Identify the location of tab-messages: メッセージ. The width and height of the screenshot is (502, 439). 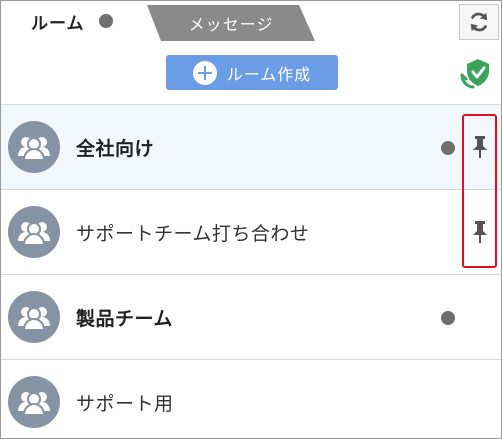
(231, 23).